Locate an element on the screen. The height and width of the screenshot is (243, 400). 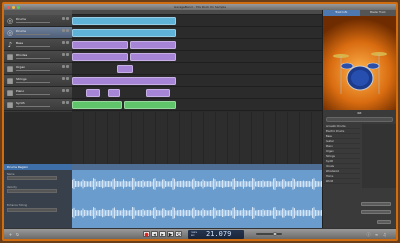
add-track-icon: + is located at coordinates (10, 234).